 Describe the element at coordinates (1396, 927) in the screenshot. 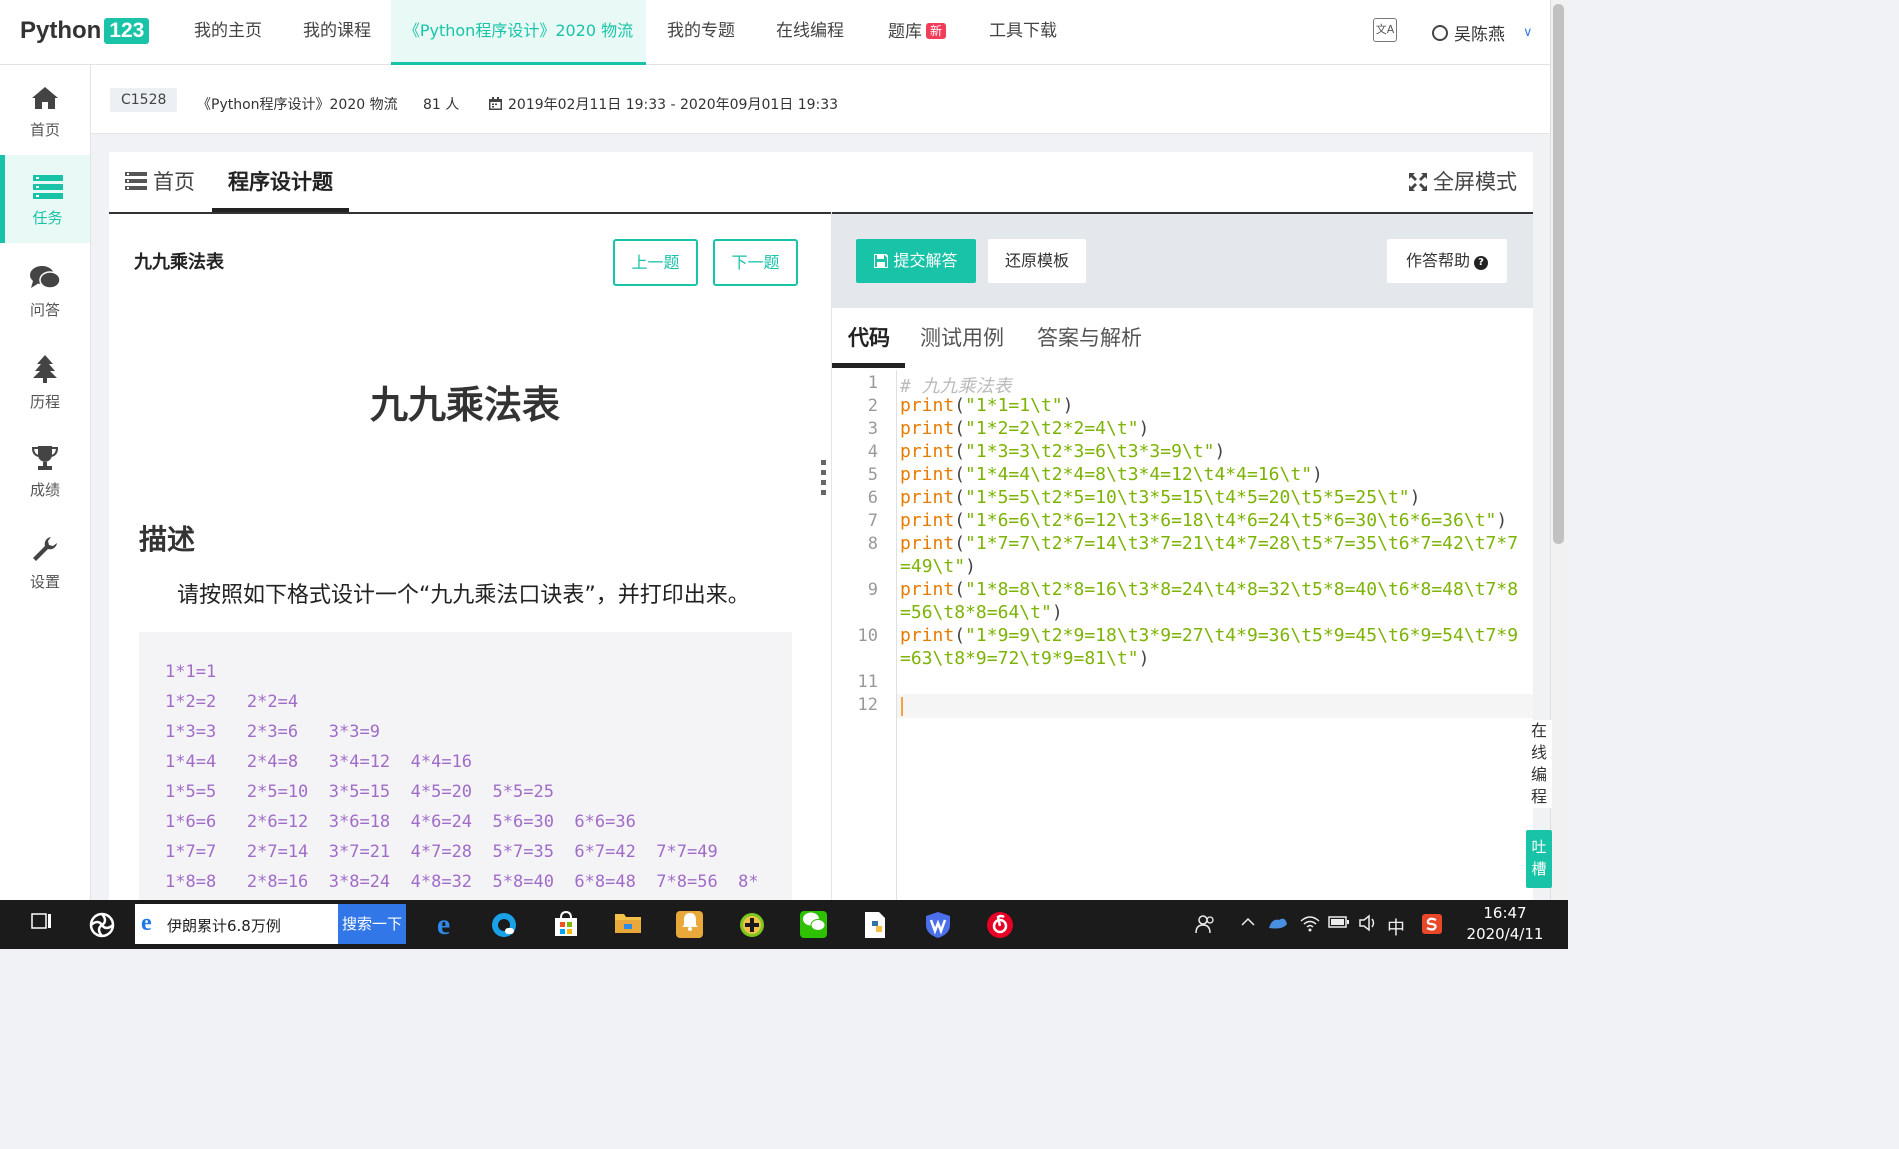

I see `ime-indicator: 中` at that location.